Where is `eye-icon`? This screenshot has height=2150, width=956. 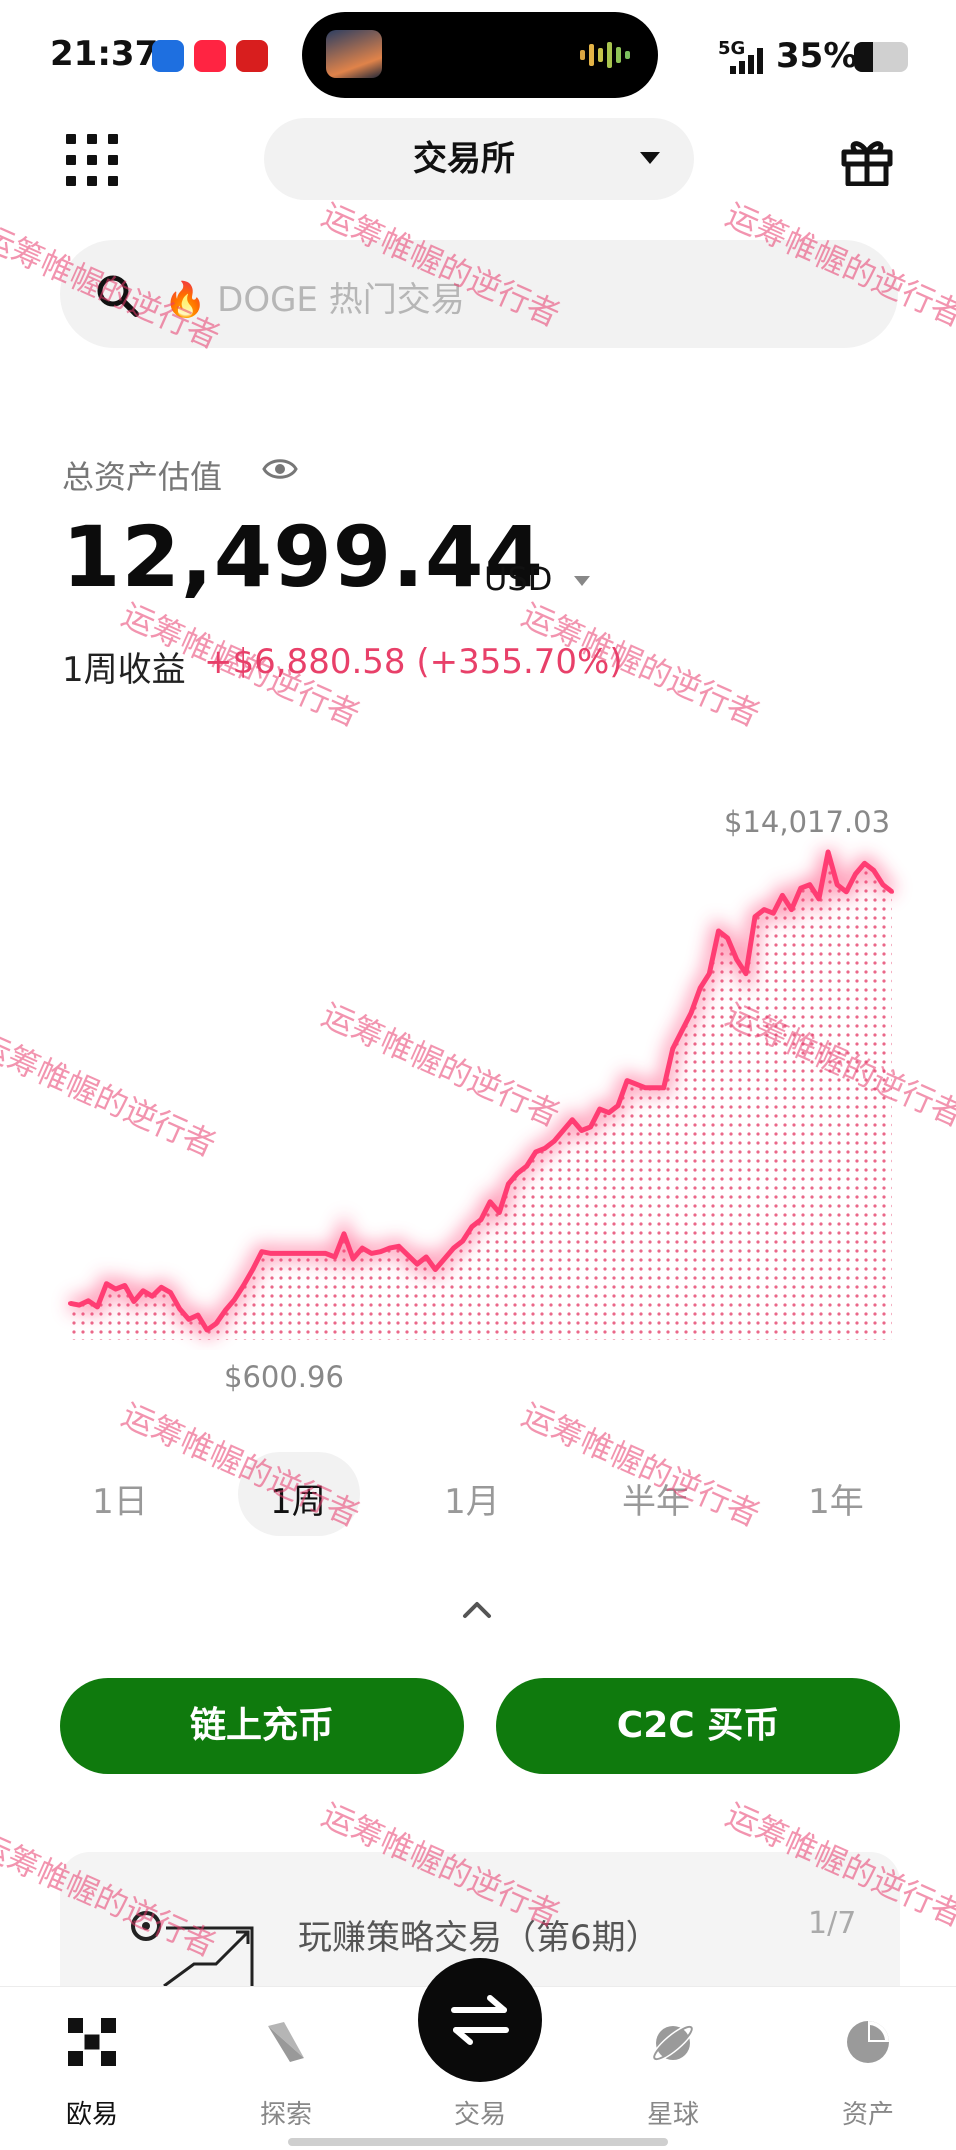
eye-icon is located at coordinates (280, 469).